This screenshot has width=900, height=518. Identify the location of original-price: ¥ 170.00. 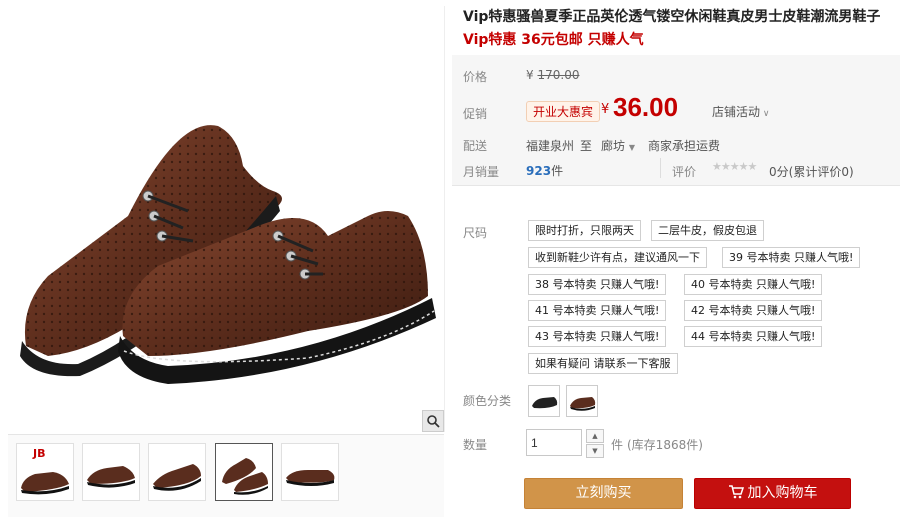
(552, 75).